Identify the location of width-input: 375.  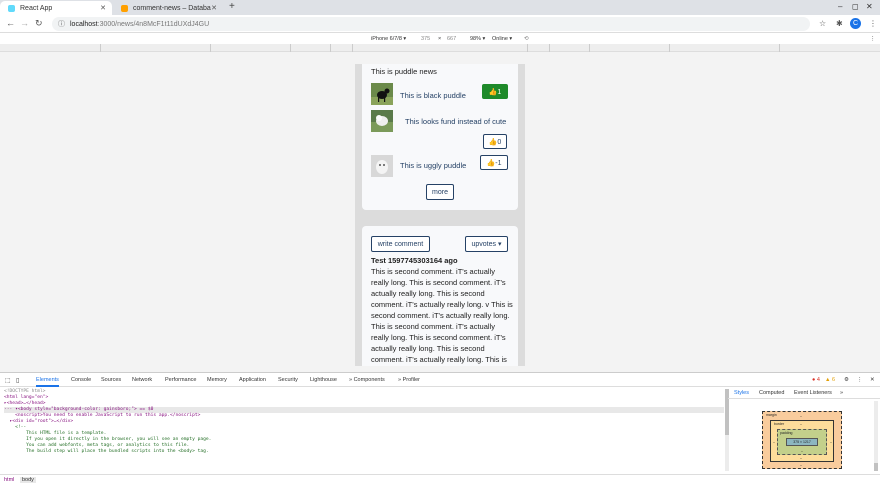
(425, 39).